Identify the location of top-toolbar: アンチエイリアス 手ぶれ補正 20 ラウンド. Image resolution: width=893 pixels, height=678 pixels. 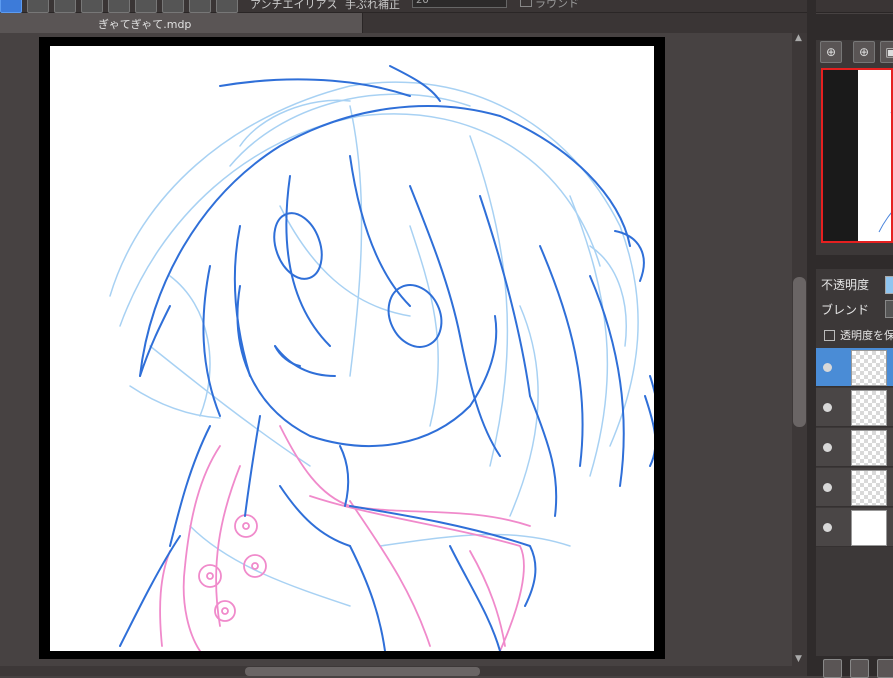
(446, 6).